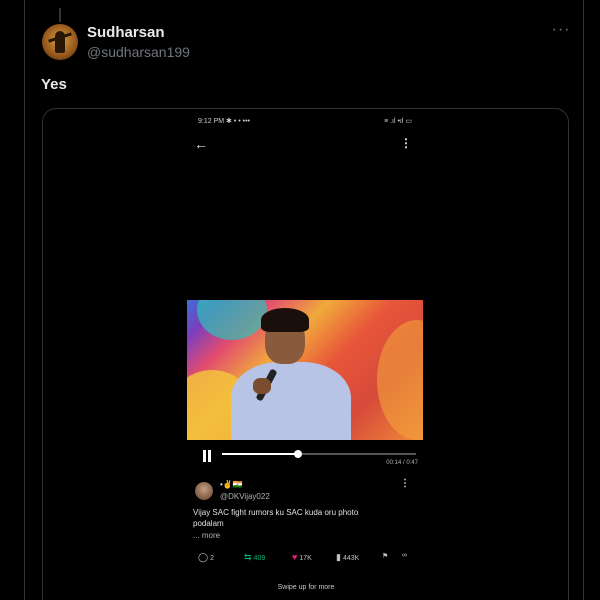  Describe the element at coordinates (207, 535) in the screenshot. I see `embedded-post-more-link: ... more` at that location.